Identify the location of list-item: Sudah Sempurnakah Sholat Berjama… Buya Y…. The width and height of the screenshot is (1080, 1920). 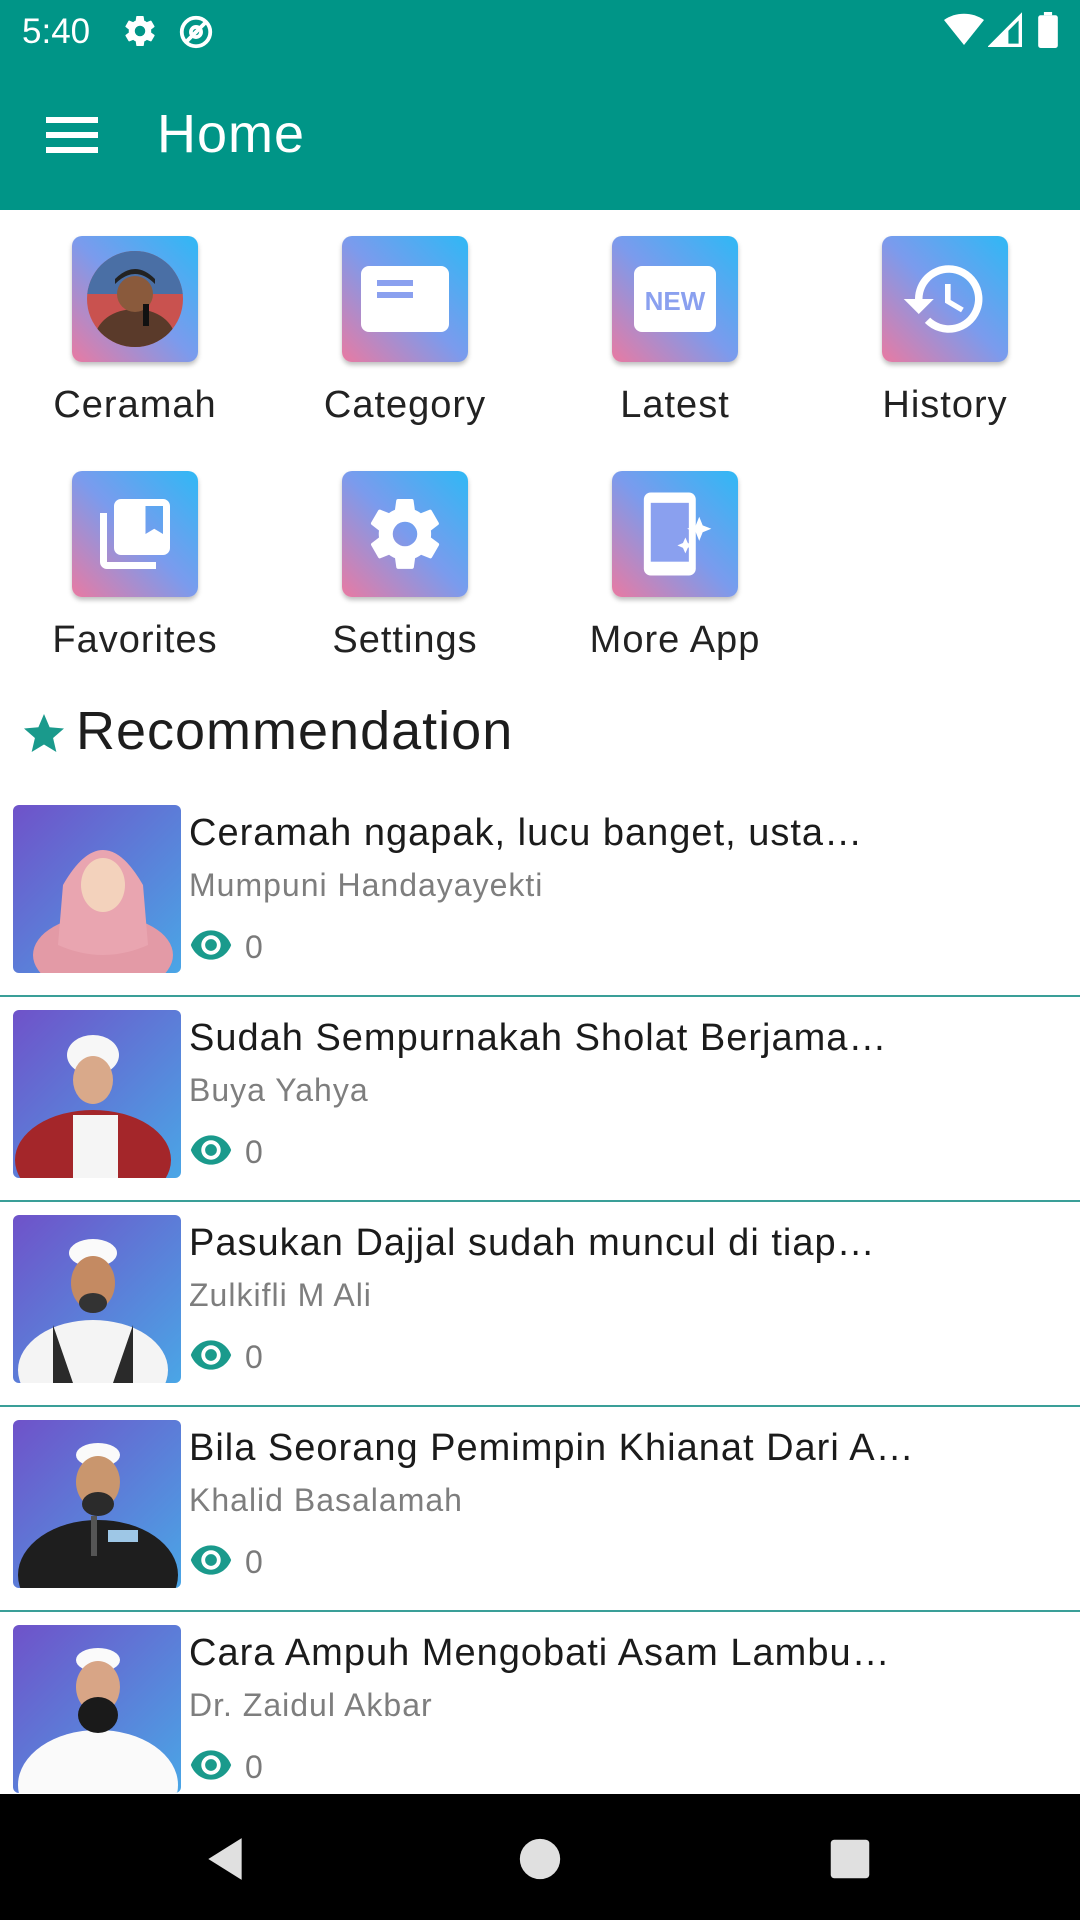
(540, 1099).